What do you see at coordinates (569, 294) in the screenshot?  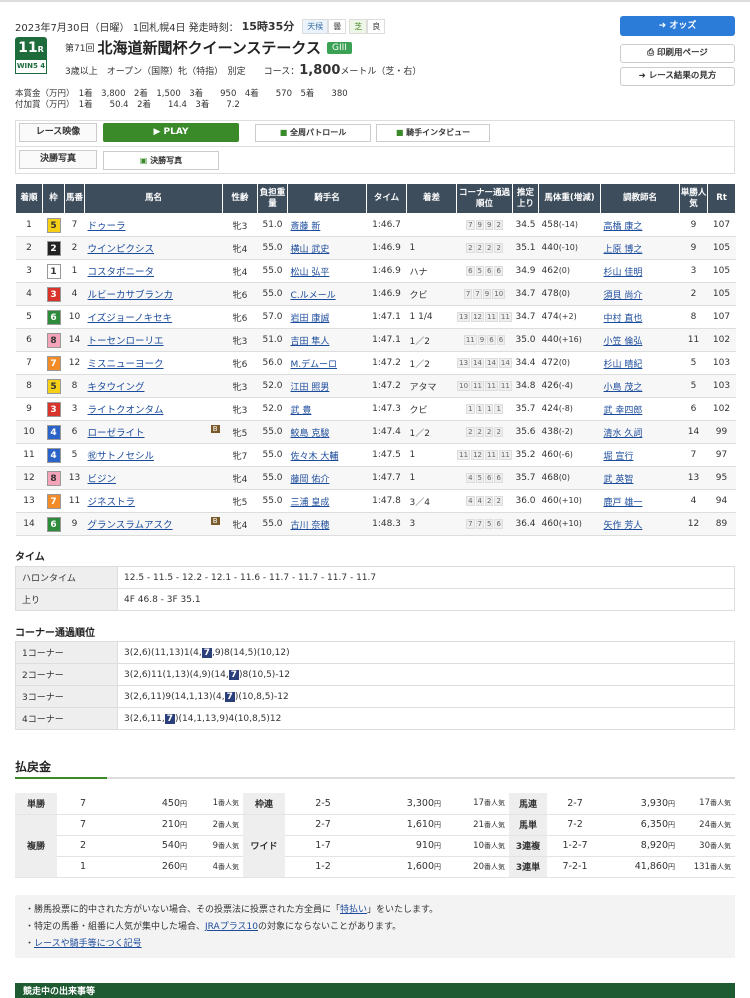 I see `body-weight-cell: 478(0)` at bounding box center [569, 294].